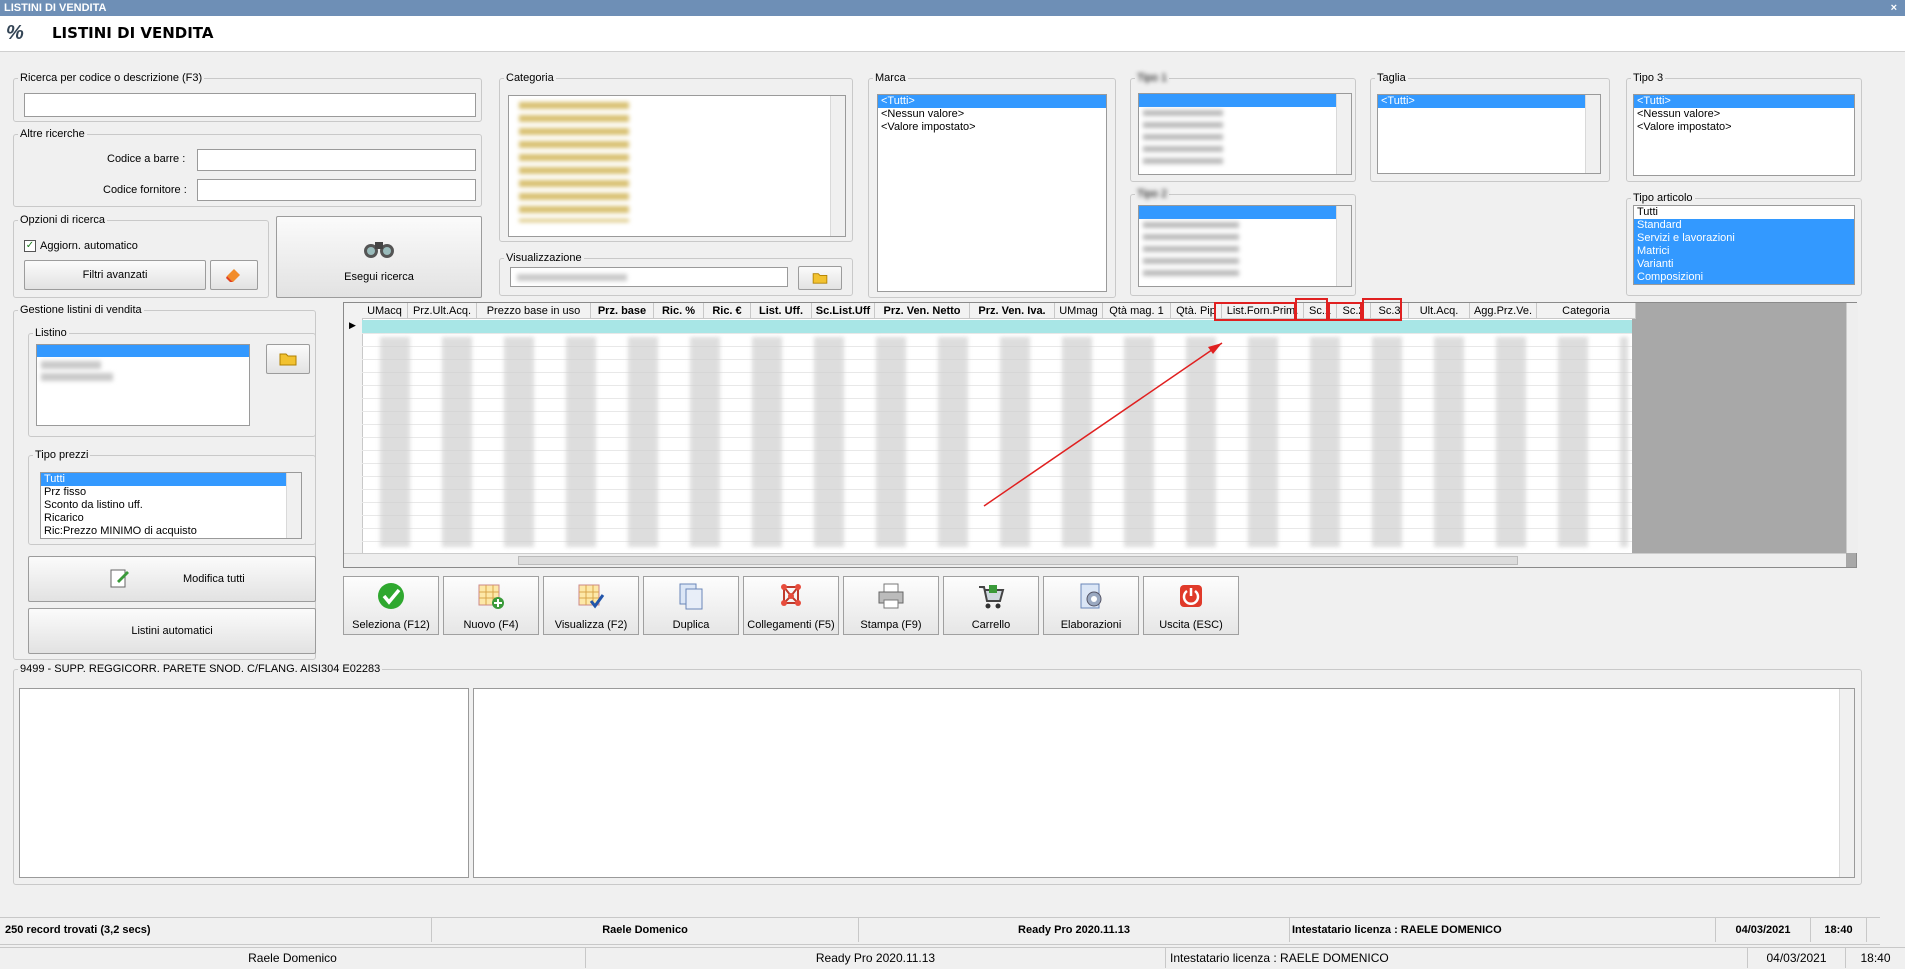 The image size is (1905, 969). I want to click on modify-all-button: Modifica tutti, so click(172, 579).